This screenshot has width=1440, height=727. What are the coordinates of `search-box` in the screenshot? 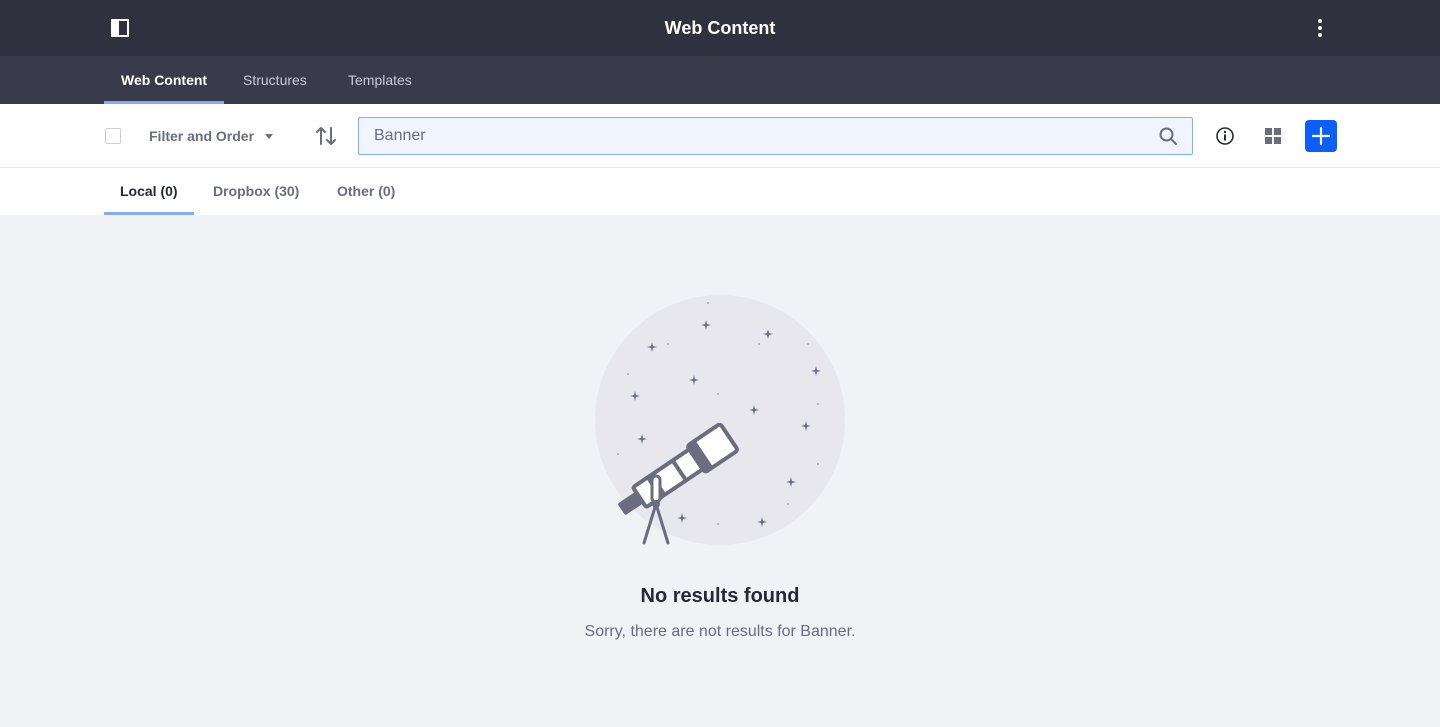 It's located at (775, 136).